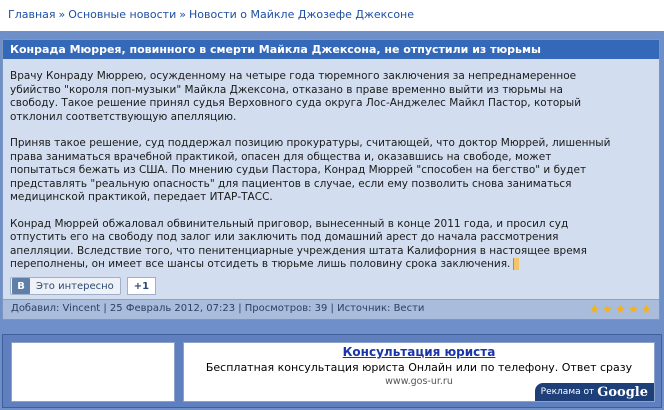  I want to click on share-bar: B Это интересно +1, so click(83, 286).